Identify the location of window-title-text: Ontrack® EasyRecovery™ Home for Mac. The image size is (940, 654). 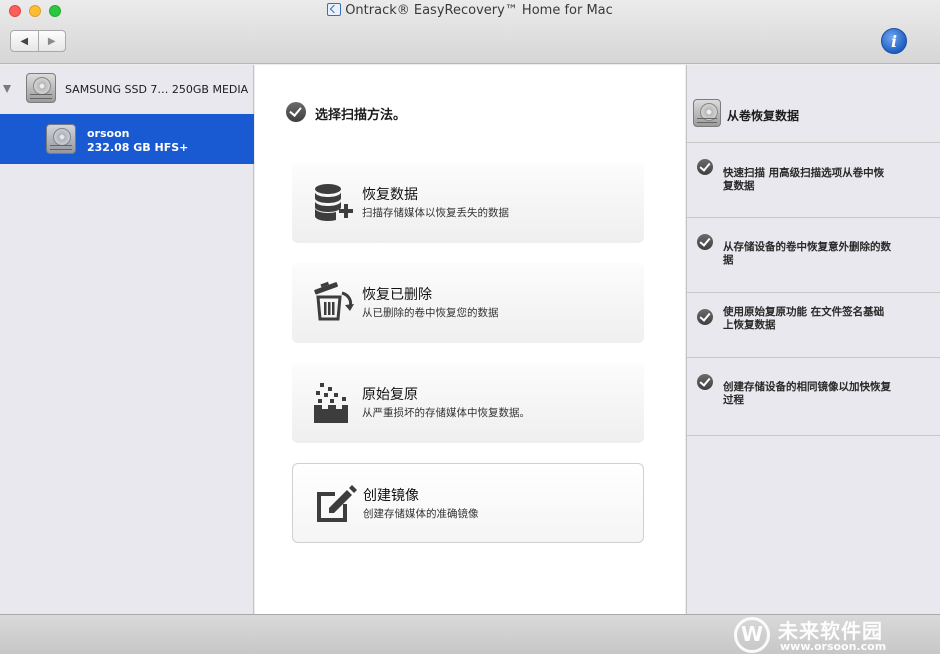
(479, 10).